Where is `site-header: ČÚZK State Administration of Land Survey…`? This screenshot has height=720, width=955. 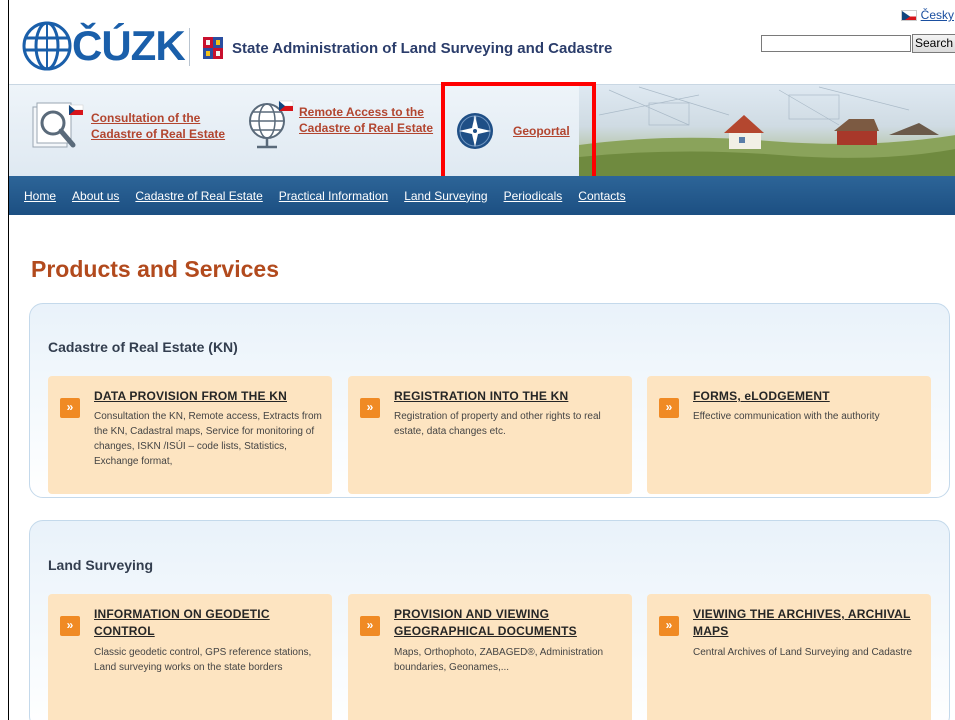
site-header: ČÚZK State Administration of Land Survey… is located at coordinates (482, 42).